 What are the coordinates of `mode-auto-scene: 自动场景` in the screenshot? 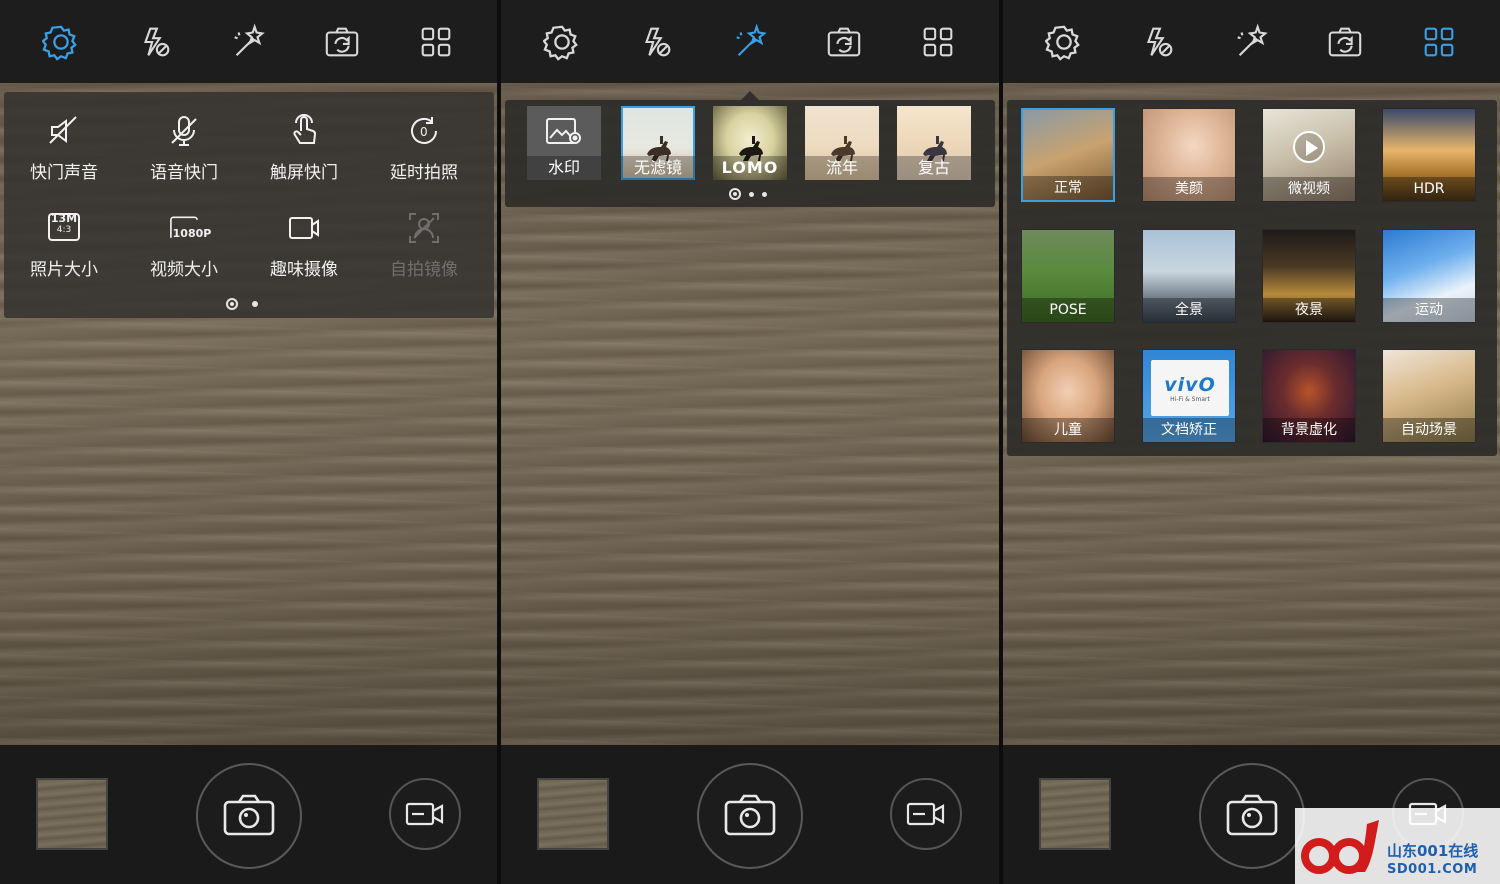 It's located at (1429, 396).